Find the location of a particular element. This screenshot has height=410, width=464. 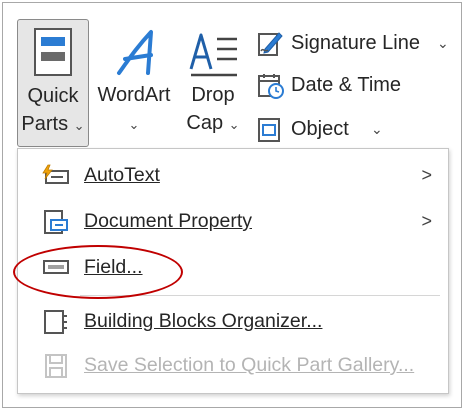

object-button: Object ⌄ is located at coordinates (322, 129).